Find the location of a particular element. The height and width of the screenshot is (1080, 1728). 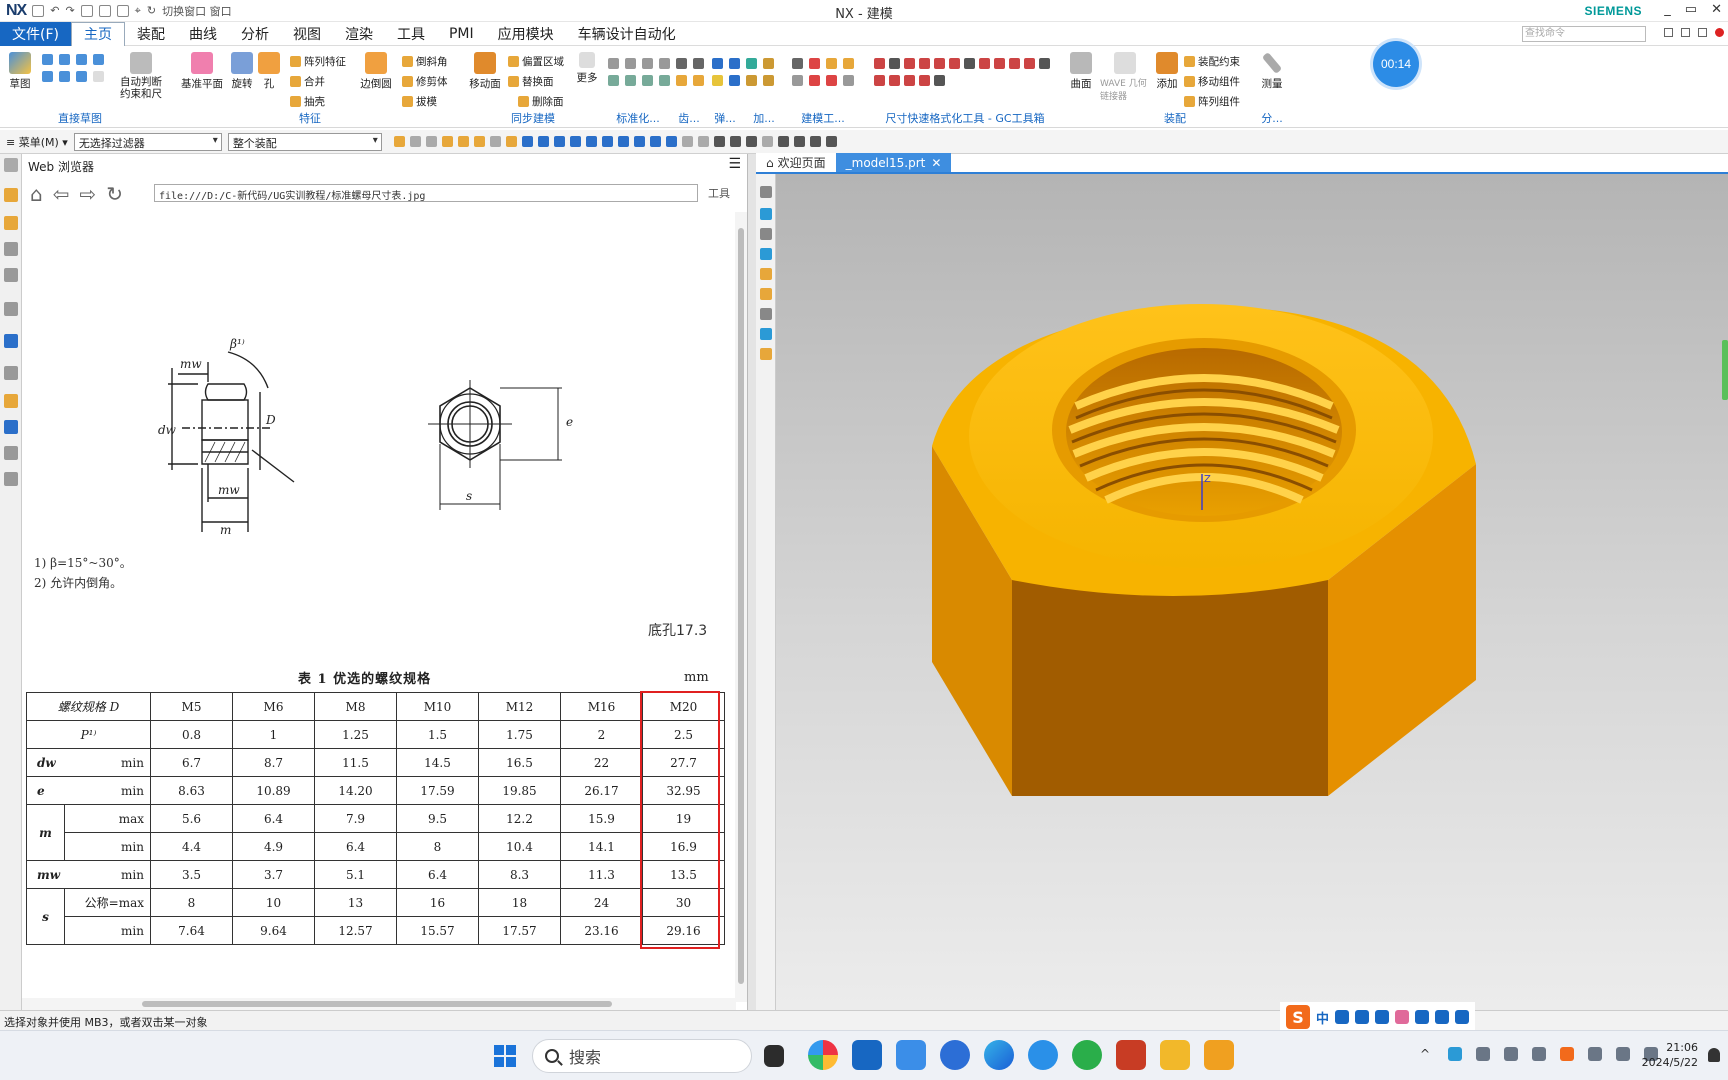

history-icon is located at coordinates (11, 373).